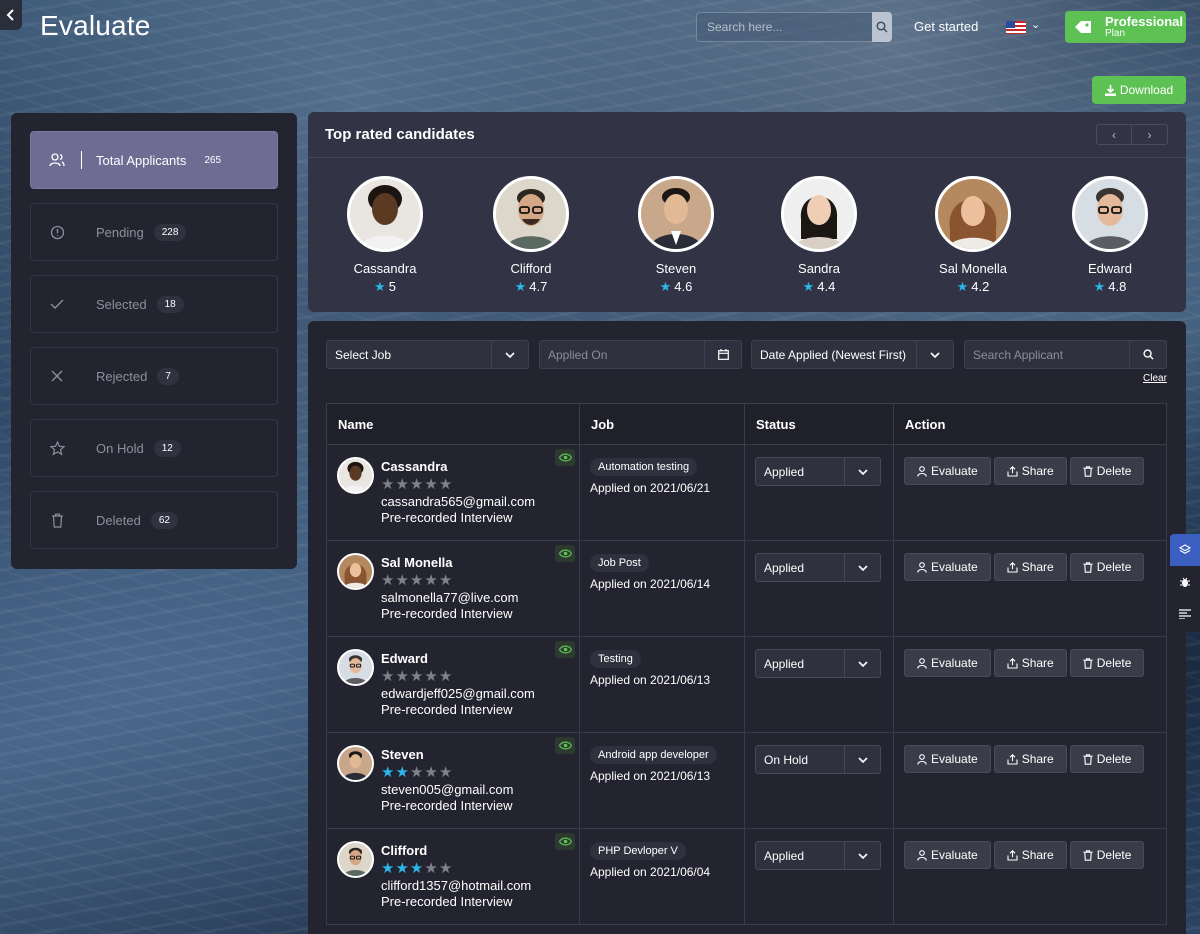  Describe the element at coordinates (458, 466) in the screenshot. I see `applicant-name: Cassandra` at that location.